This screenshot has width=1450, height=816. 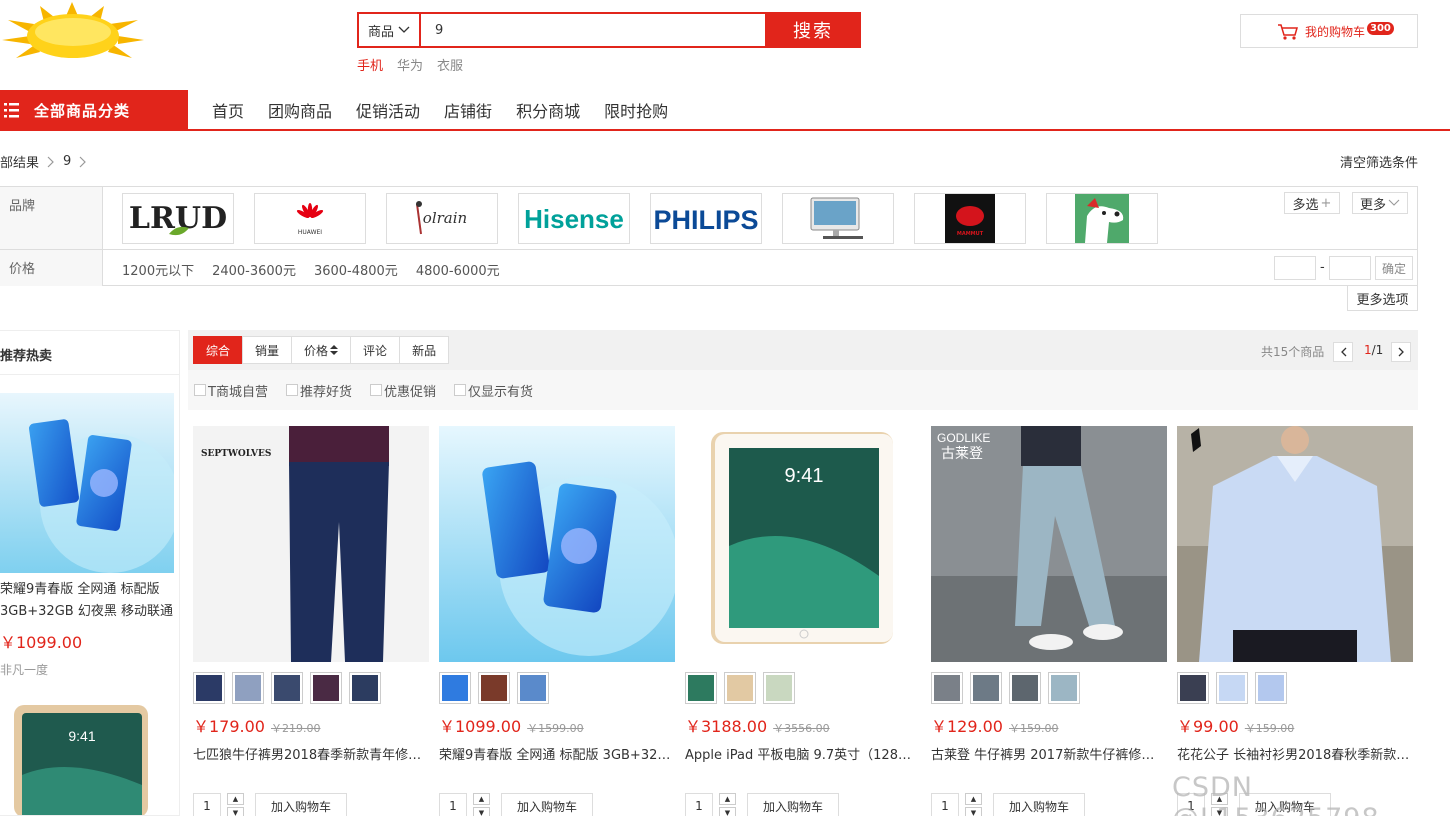 What do you see at coordinates (94, 110) in the screenshot?
I see `all-categories-button: 全部商品分类` at bounding box center [94, 110].